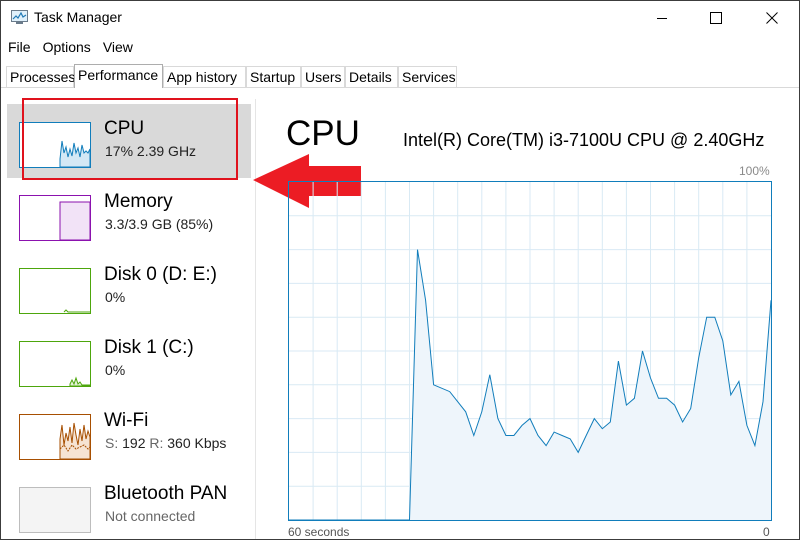 The image size is (800, 540). Describe the element at coordinates (197, 443) in the screenshot. I see `wifi-receive-value: 360 Kbps` at that location.